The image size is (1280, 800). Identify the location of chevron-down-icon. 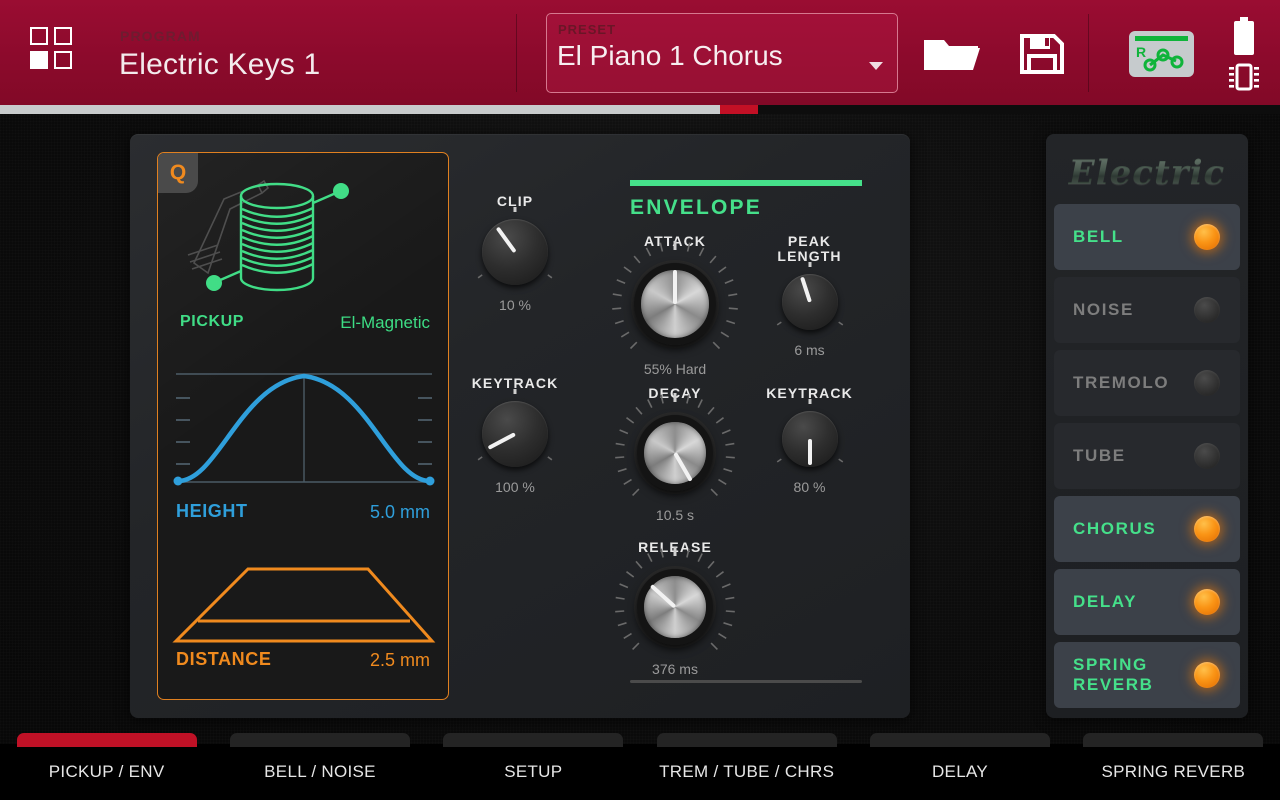
(876, 66).